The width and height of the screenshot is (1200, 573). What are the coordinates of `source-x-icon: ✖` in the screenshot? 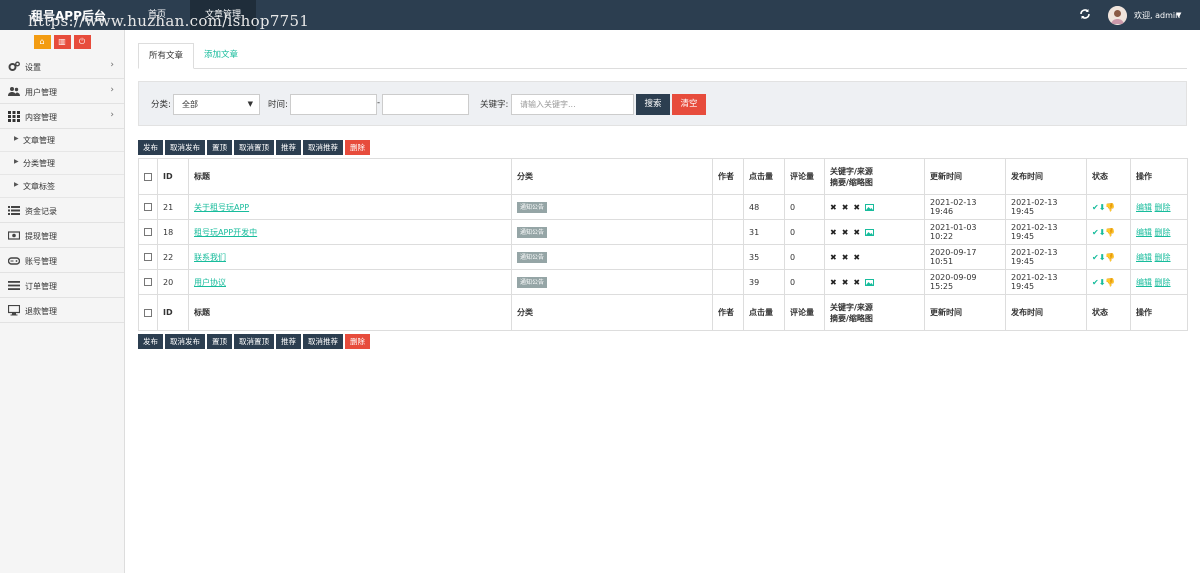 It's located at (845, 282).